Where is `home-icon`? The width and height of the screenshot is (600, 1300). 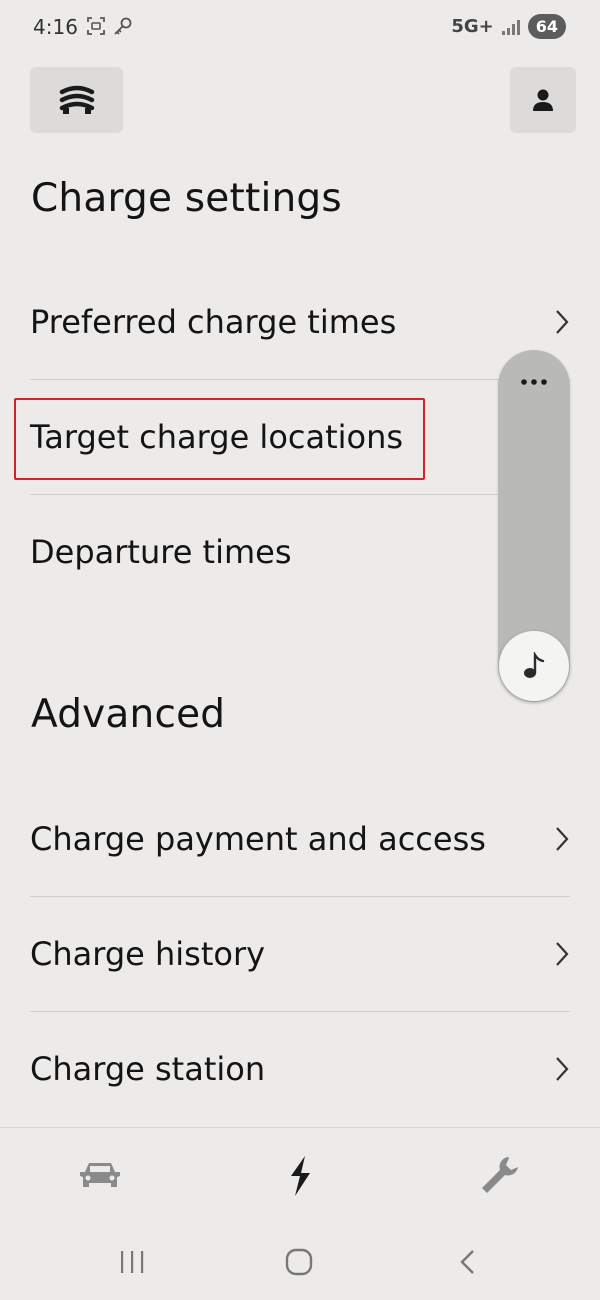 home-icon is located at coordinates (299, 1262).